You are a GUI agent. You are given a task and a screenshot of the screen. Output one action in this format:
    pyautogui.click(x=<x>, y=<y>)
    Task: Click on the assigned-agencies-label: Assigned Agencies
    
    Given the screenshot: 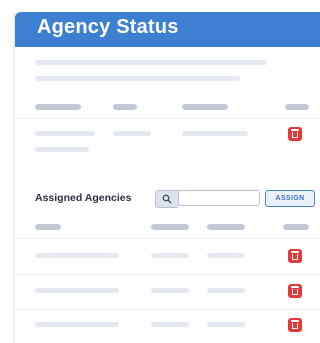 What is the action you would take?
    pyautogui.click(x=83, y=198)
    